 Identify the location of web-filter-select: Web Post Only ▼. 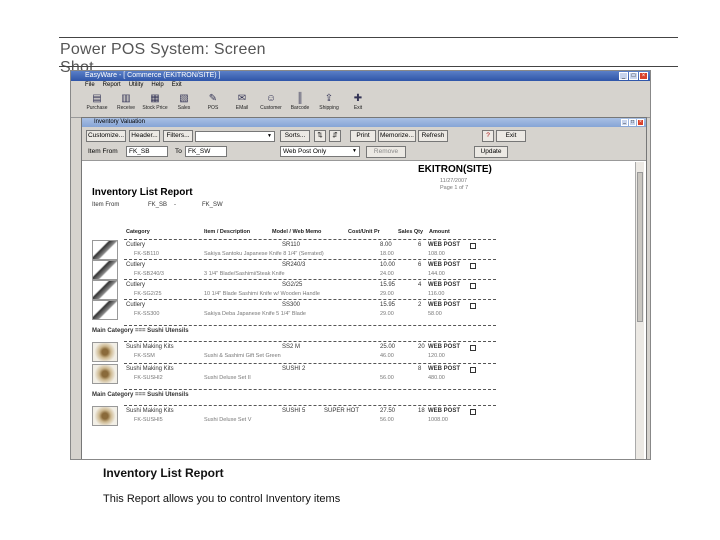
(320, 151).